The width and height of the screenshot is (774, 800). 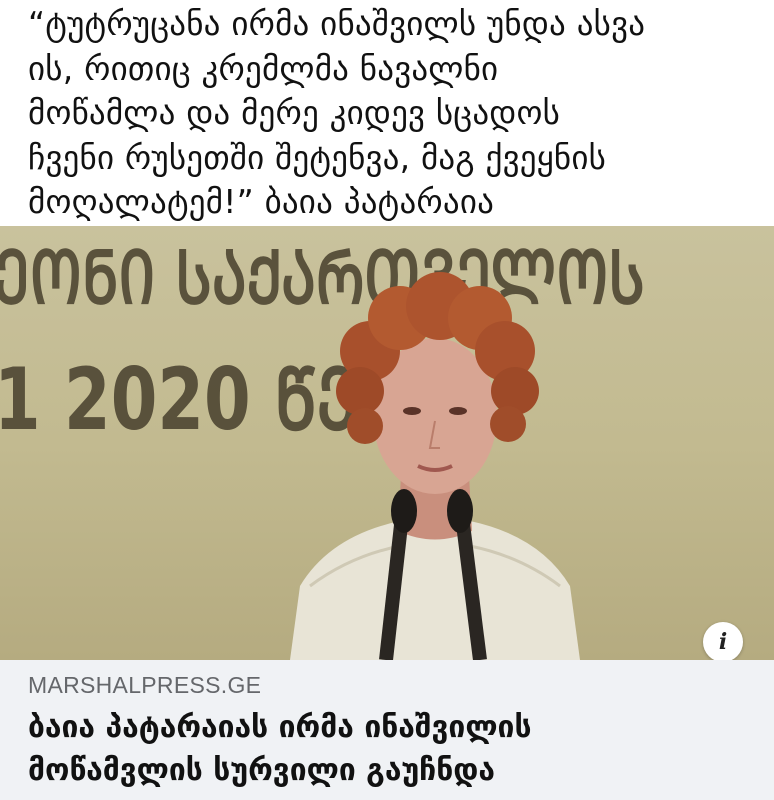 I want to click on link-domain: MARSHALPRESS.GE, so click(x=145, y=685).